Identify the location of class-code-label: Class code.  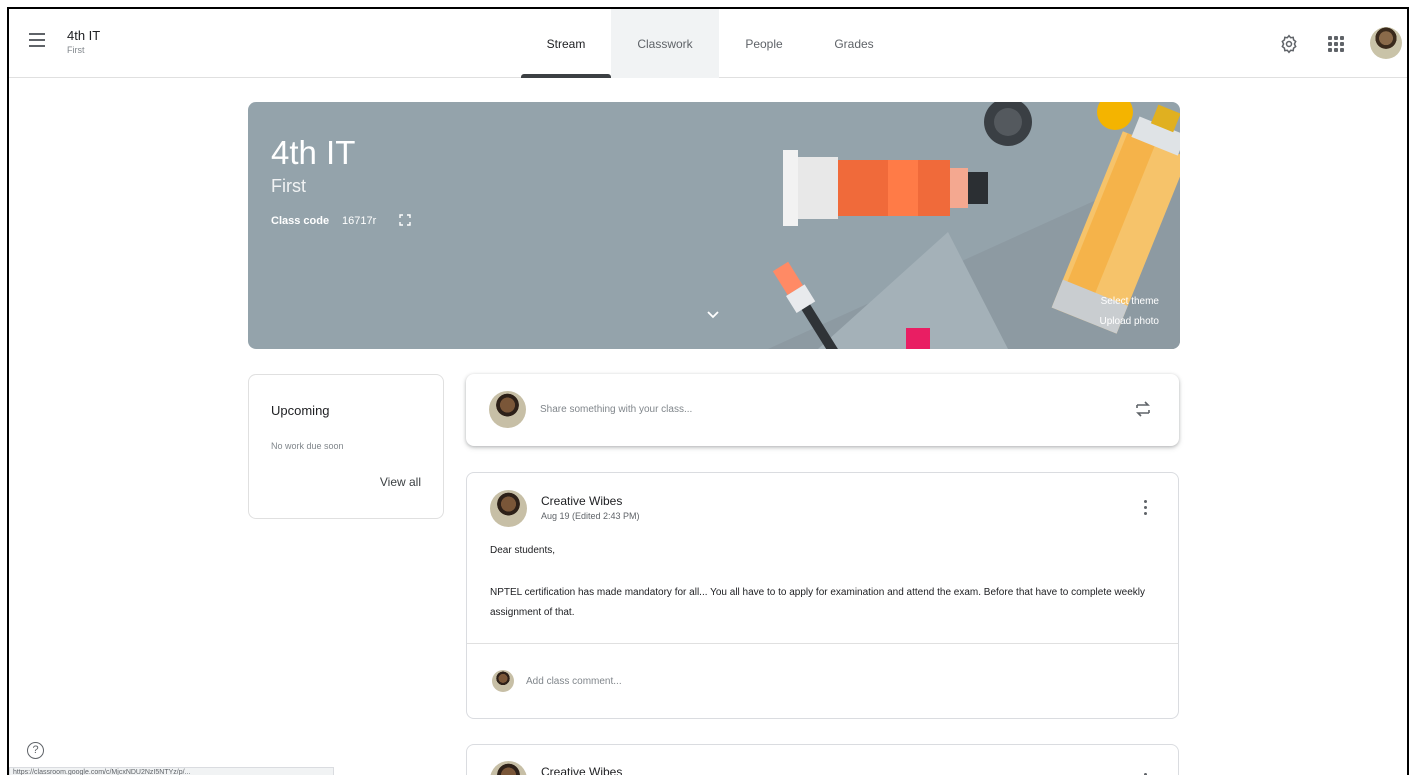
(300, 221).